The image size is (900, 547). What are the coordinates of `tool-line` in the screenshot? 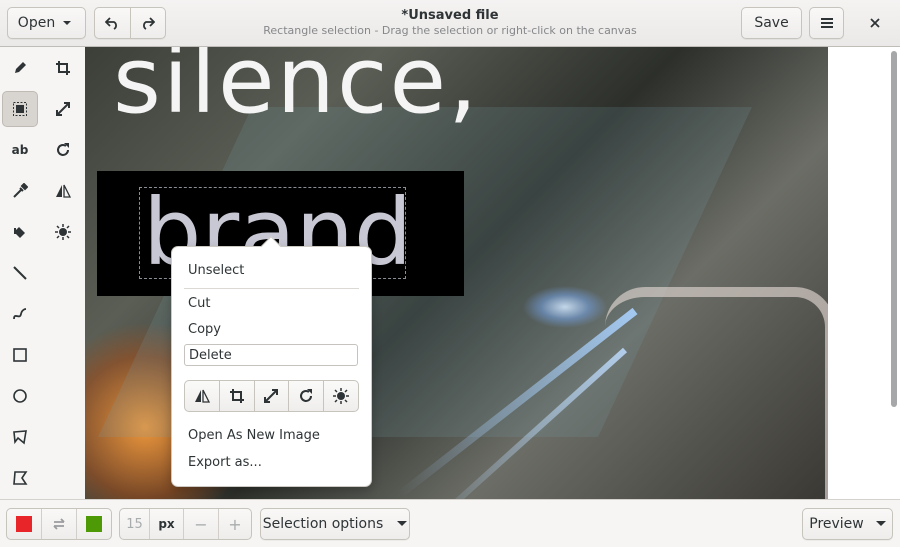 It's located at (20, 273).